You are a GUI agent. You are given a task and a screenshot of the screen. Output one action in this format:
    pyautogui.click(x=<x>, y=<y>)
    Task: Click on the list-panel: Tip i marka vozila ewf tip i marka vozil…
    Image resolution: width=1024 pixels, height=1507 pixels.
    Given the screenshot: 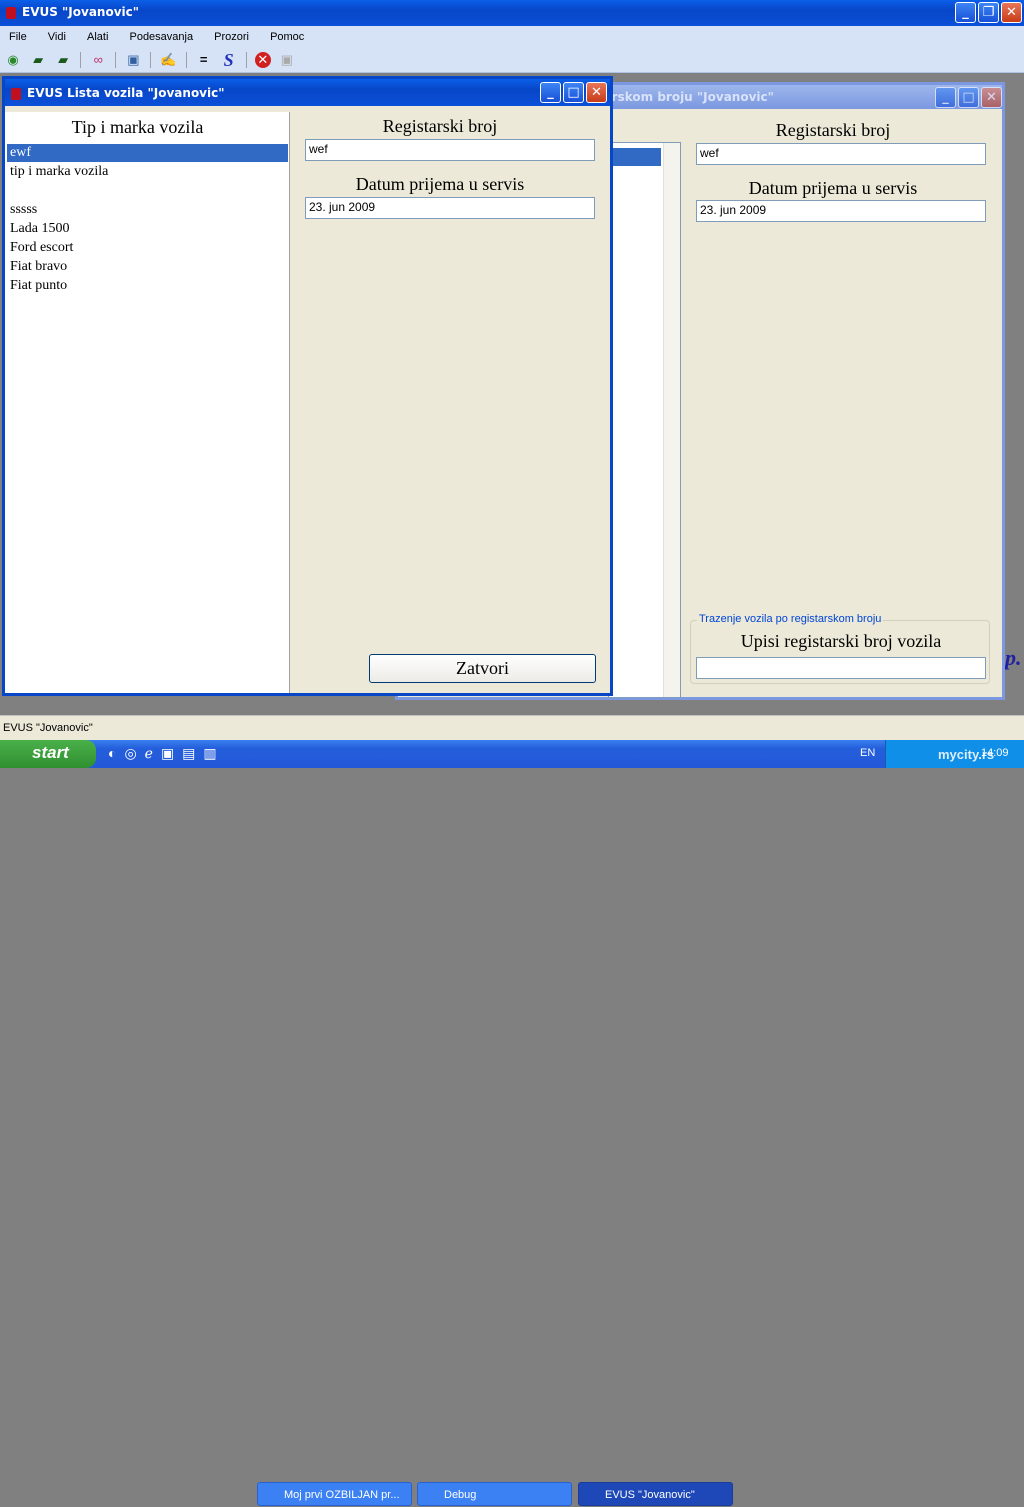 What is the action you would take?
    pyautogui.click(x=147, y=402)
    